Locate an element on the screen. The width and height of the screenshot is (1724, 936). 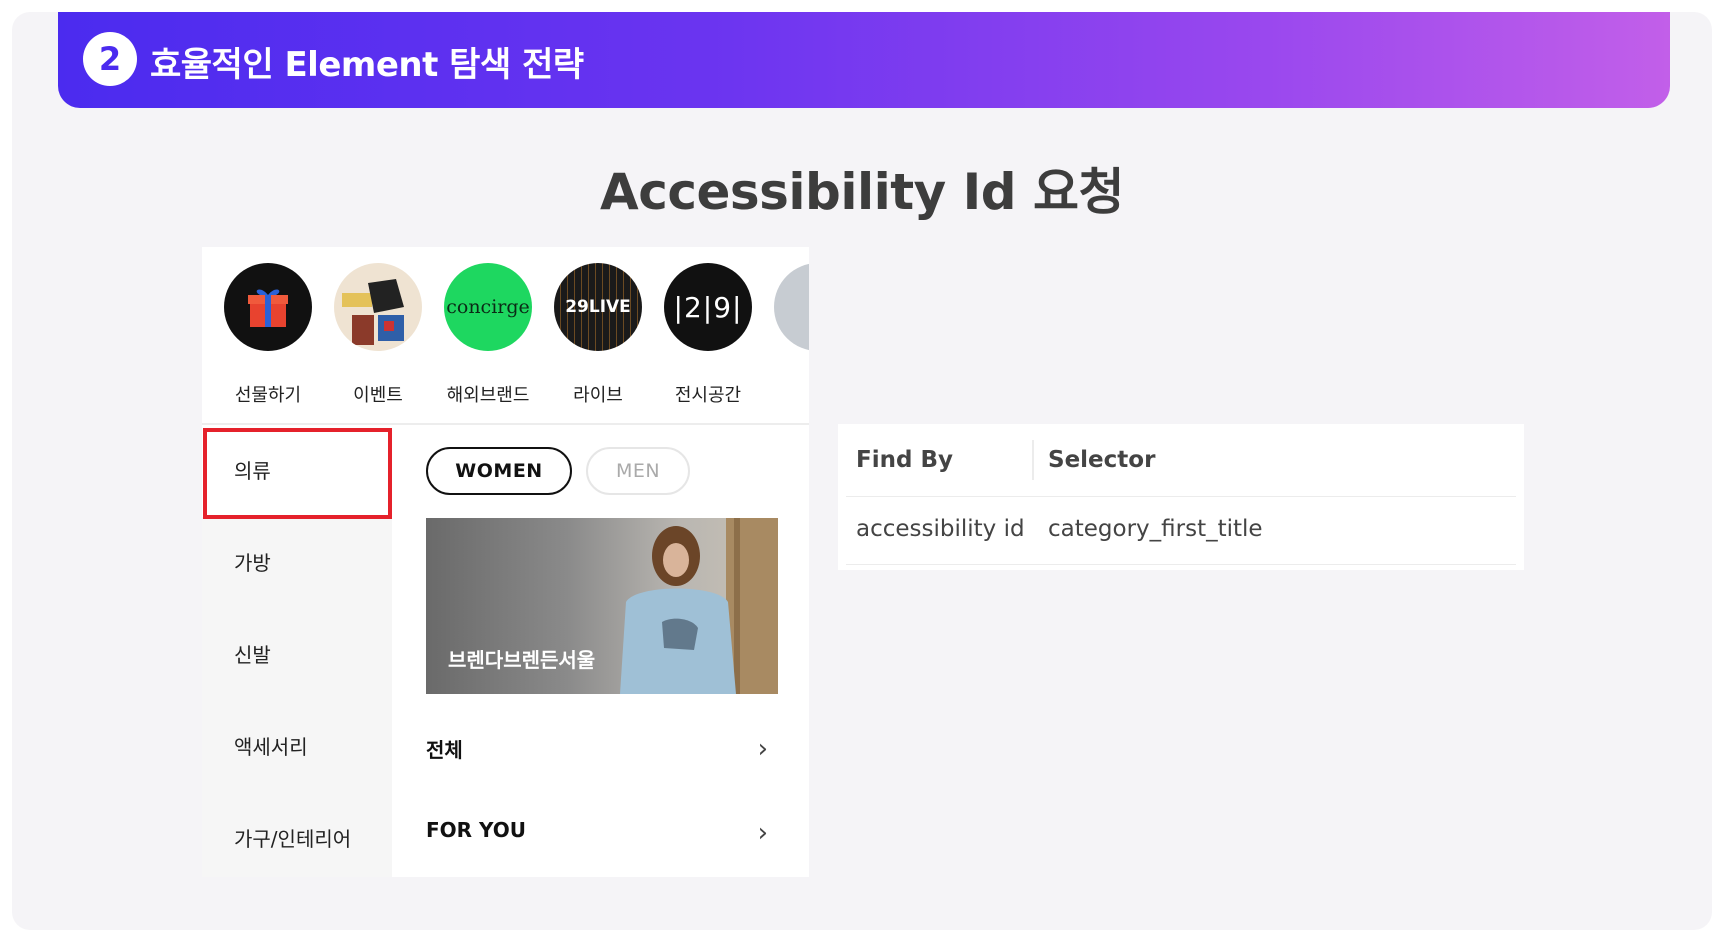
story-label: 전시공간 is located at coordinates (708, 395).